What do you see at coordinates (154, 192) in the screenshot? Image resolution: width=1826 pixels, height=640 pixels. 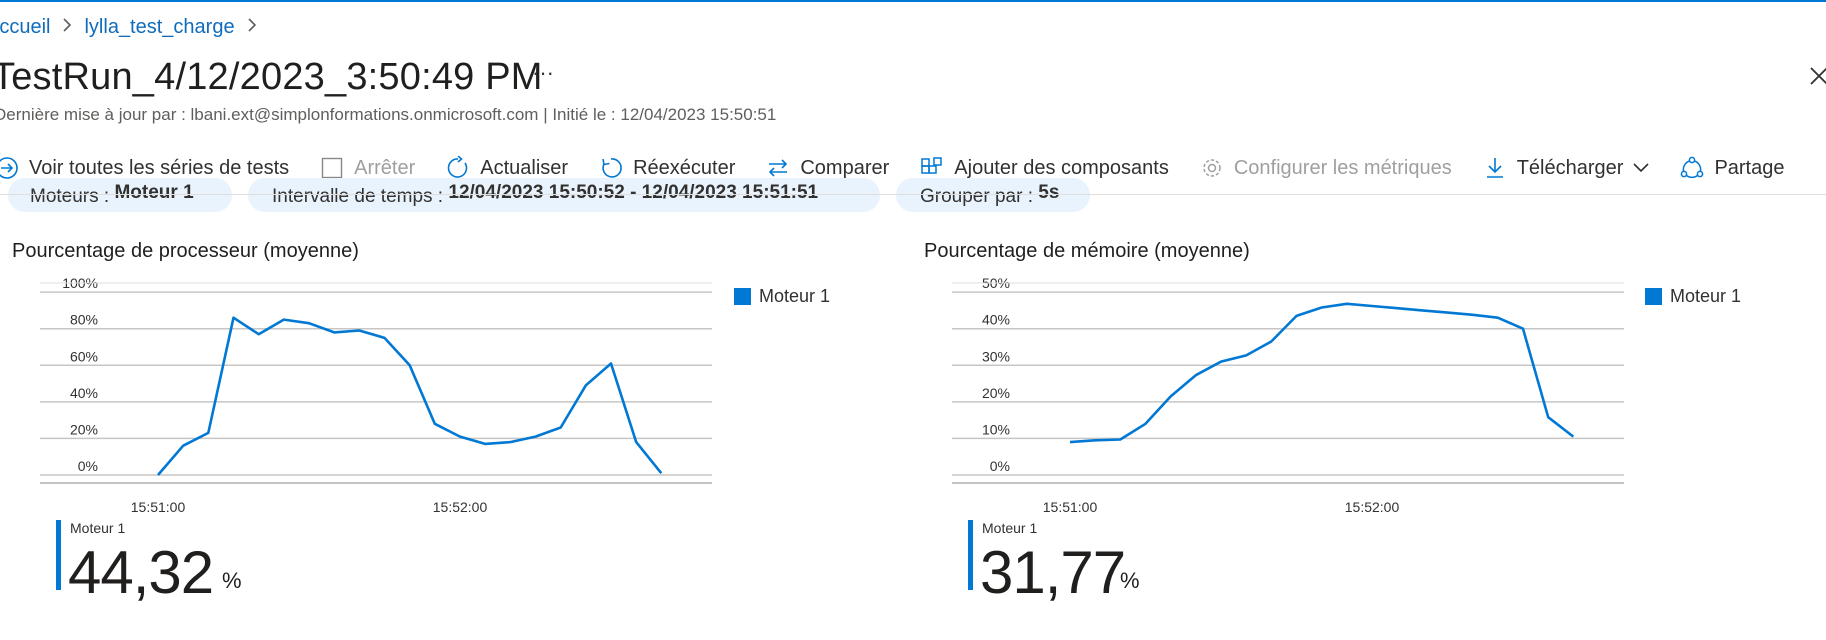 I see `engines-filter-value: Moteur 1` at bounding box center [154, 192].